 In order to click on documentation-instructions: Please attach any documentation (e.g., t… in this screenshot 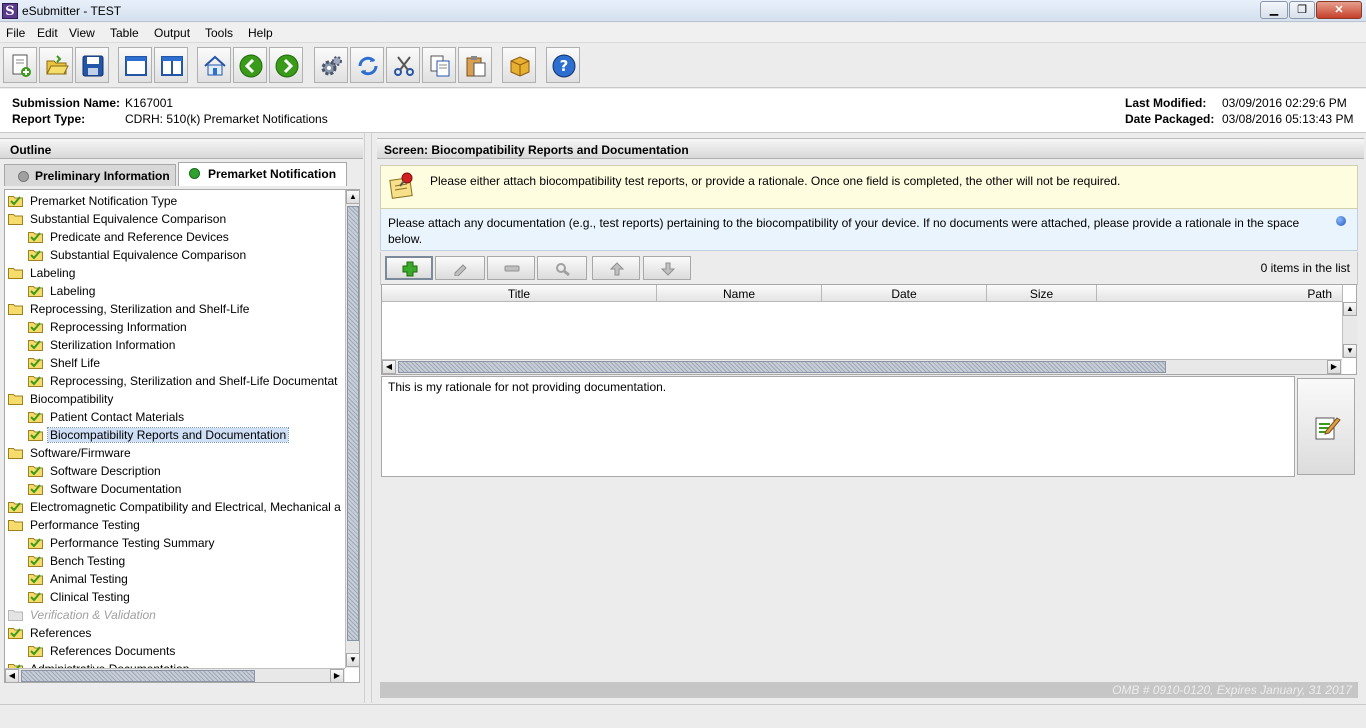, I will do `click(869, 230)`.